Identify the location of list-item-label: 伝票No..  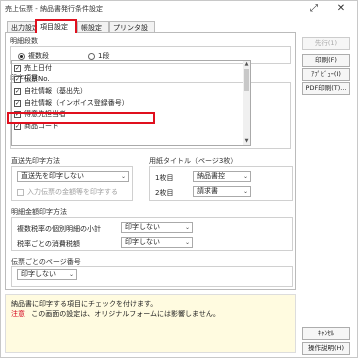
(37, 79).